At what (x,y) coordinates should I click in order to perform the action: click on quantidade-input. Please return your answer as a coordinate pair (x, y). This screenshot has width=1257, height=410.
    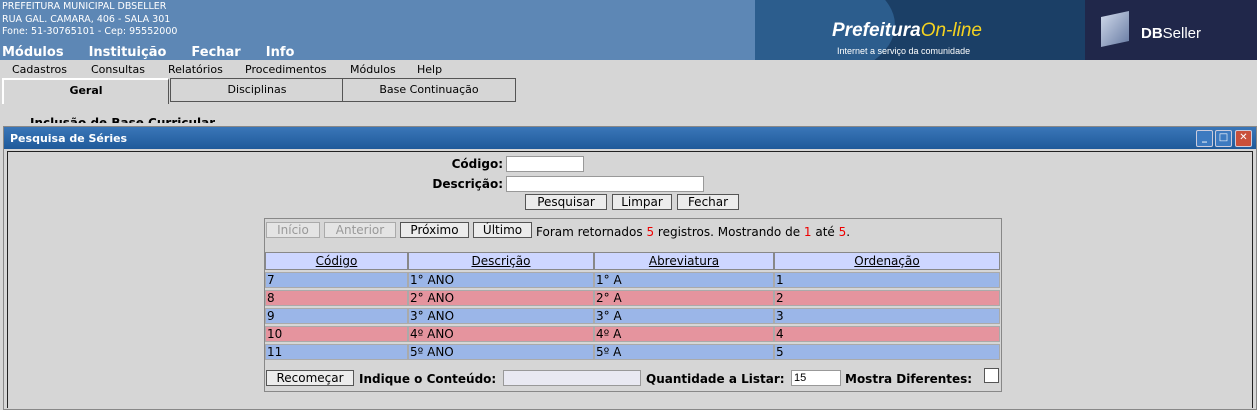
    Looking at the image, I should click on (816, 378).